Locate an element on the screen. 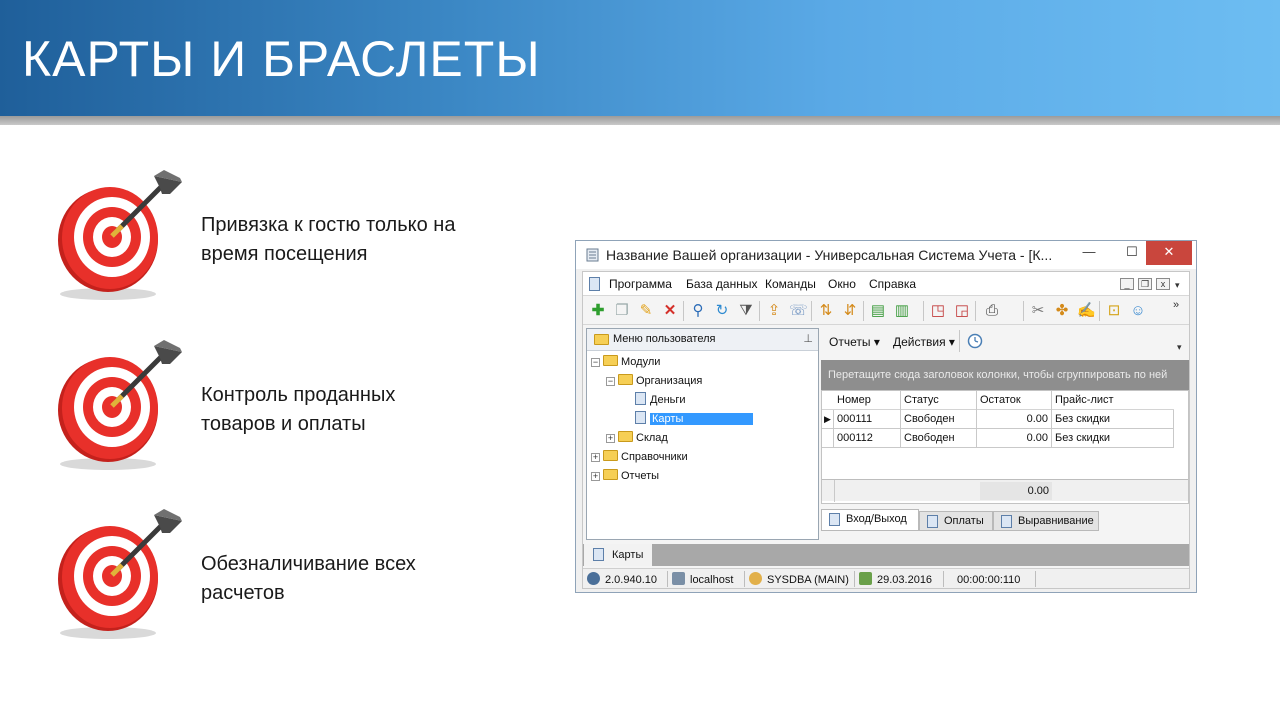 The width and height of the screenshot is (1280, 720). clock-icon is located at coordinates (975, 343).